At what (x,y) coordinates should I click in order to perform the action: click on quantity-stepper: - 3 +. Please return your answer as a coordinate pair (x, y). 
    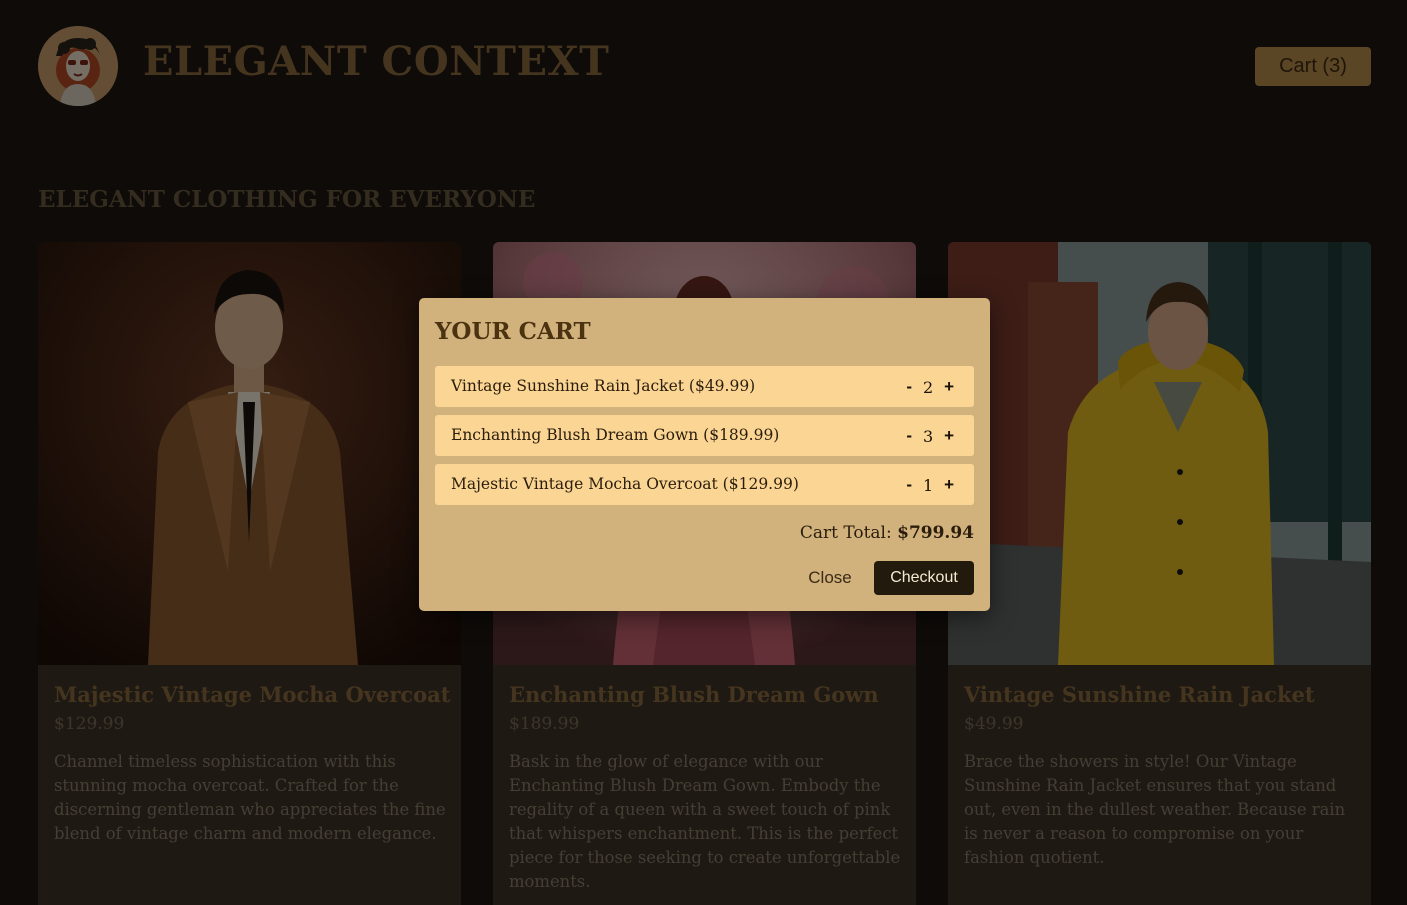
    Looking at the image, I should click on (930, 436).